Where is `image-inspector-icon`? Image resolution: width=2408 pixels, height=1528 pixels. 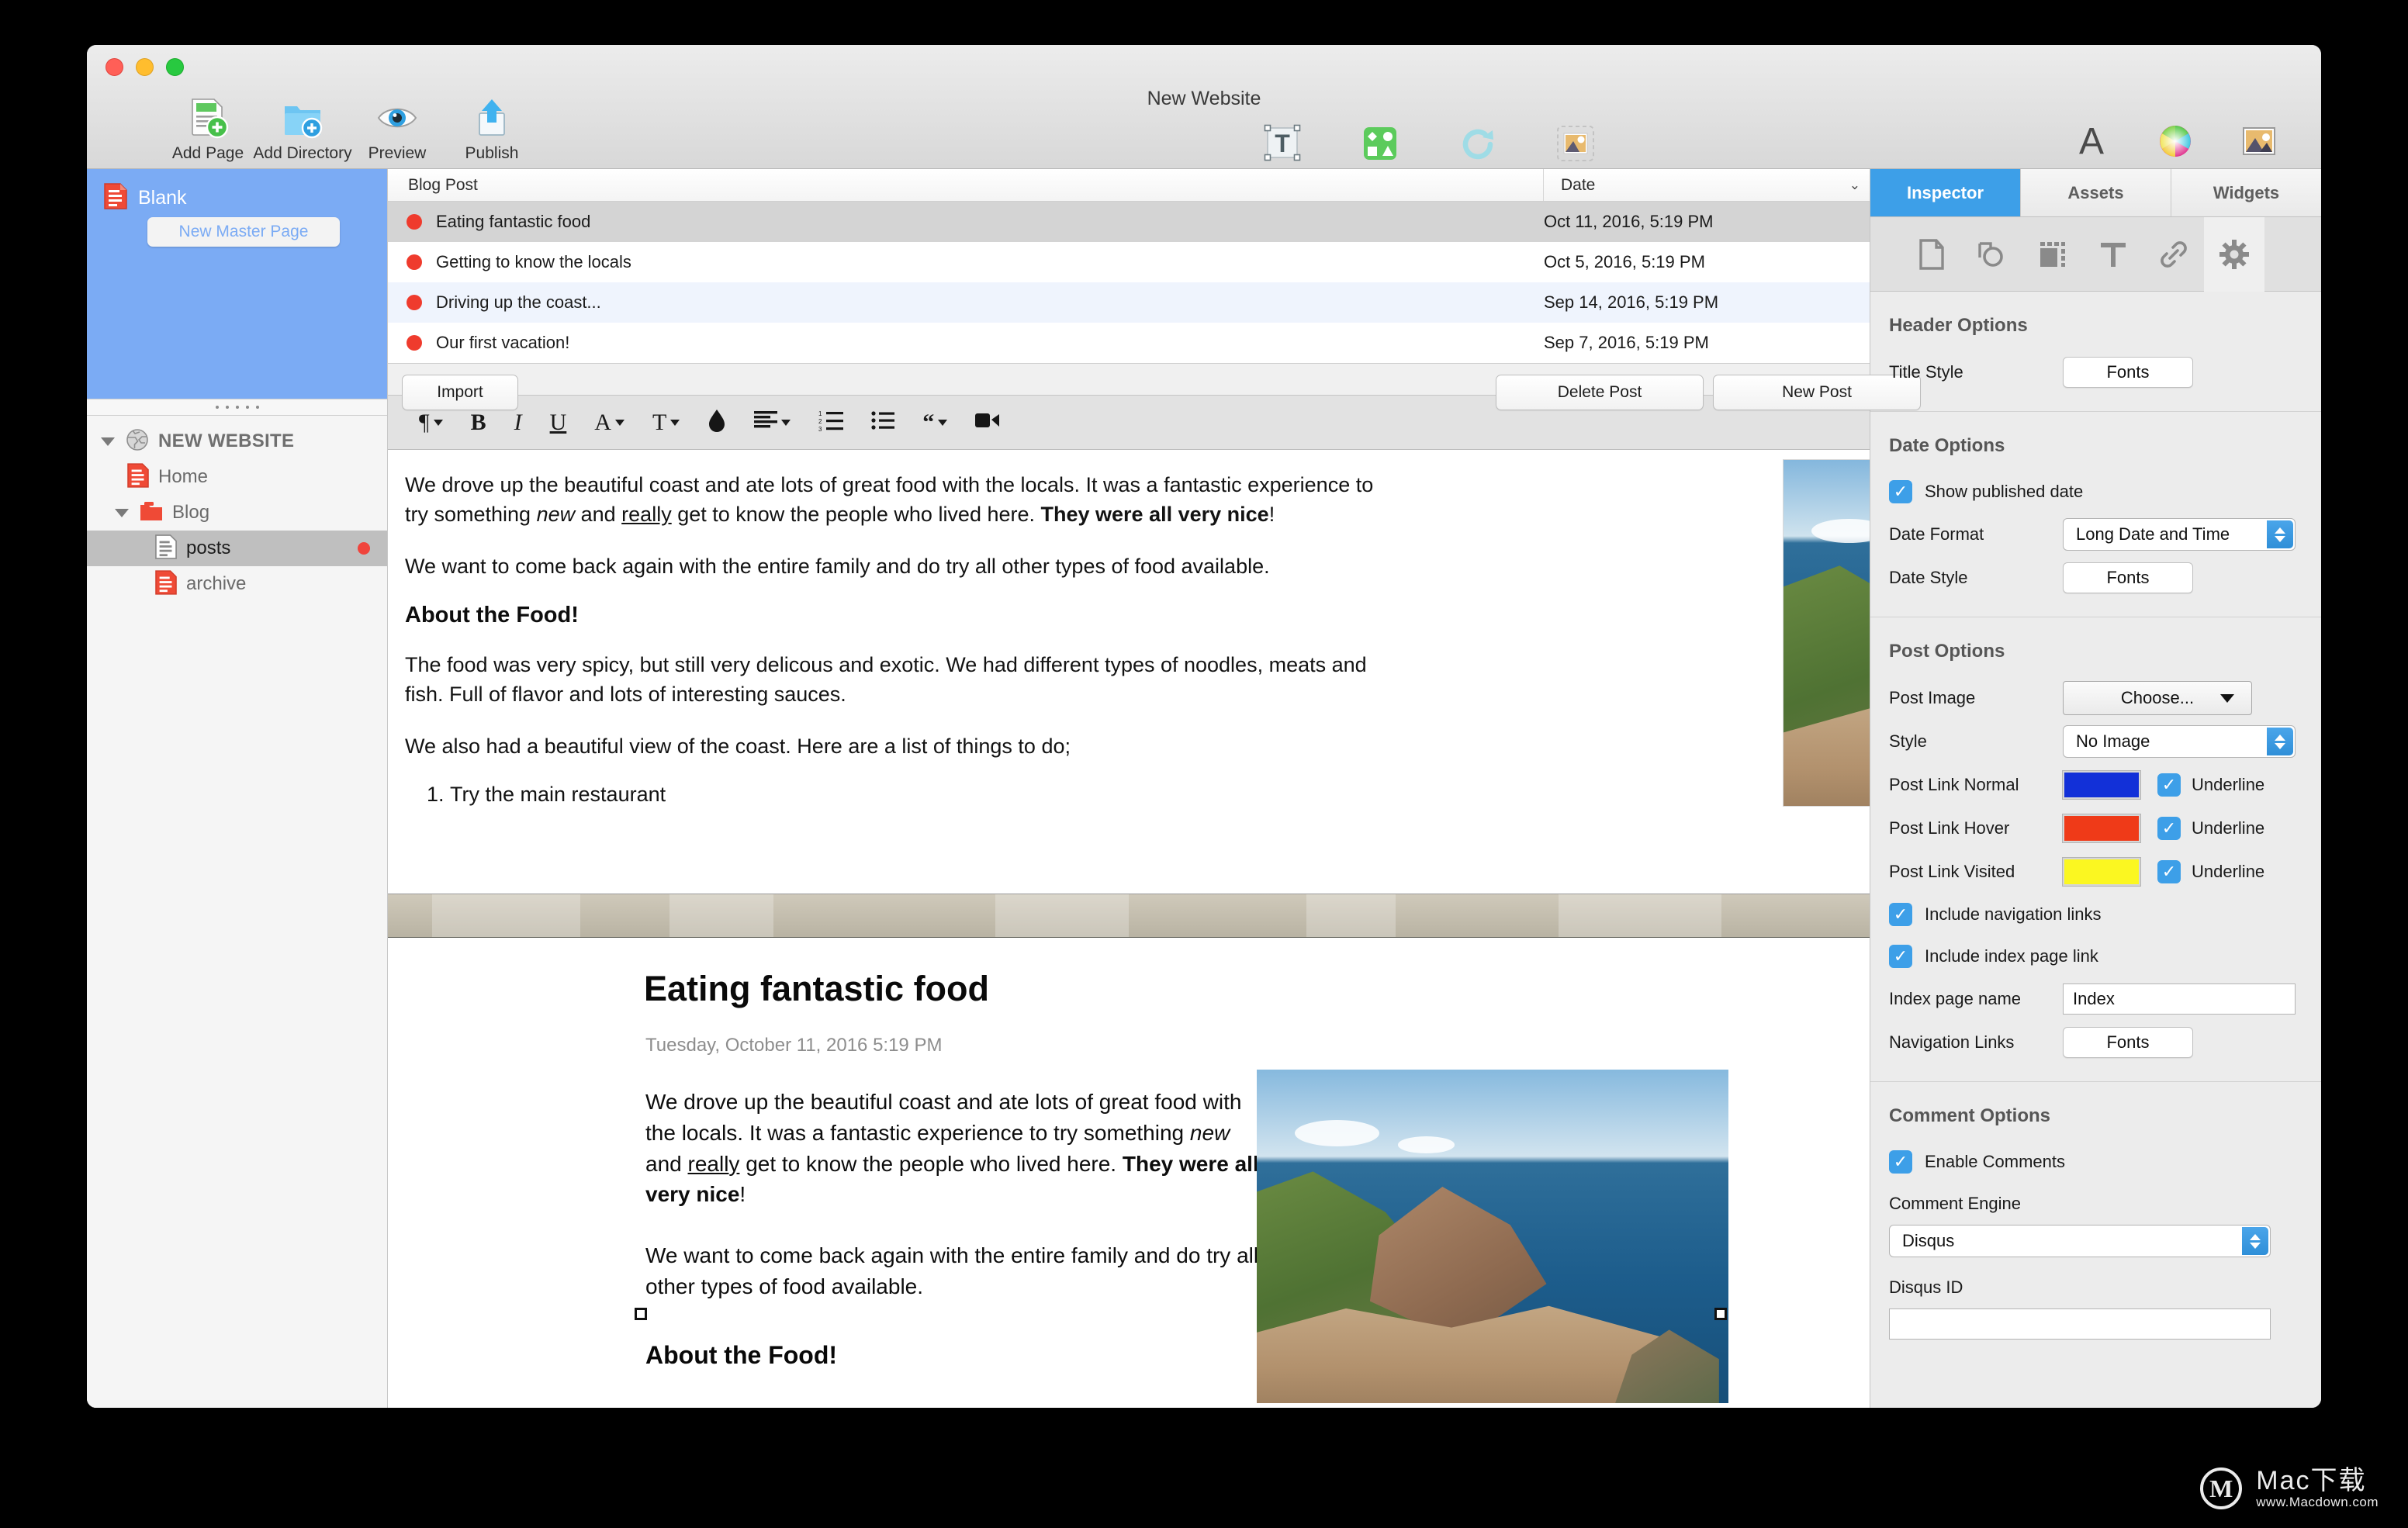
image-inspector-icon is located at coordinates (2052, 254).